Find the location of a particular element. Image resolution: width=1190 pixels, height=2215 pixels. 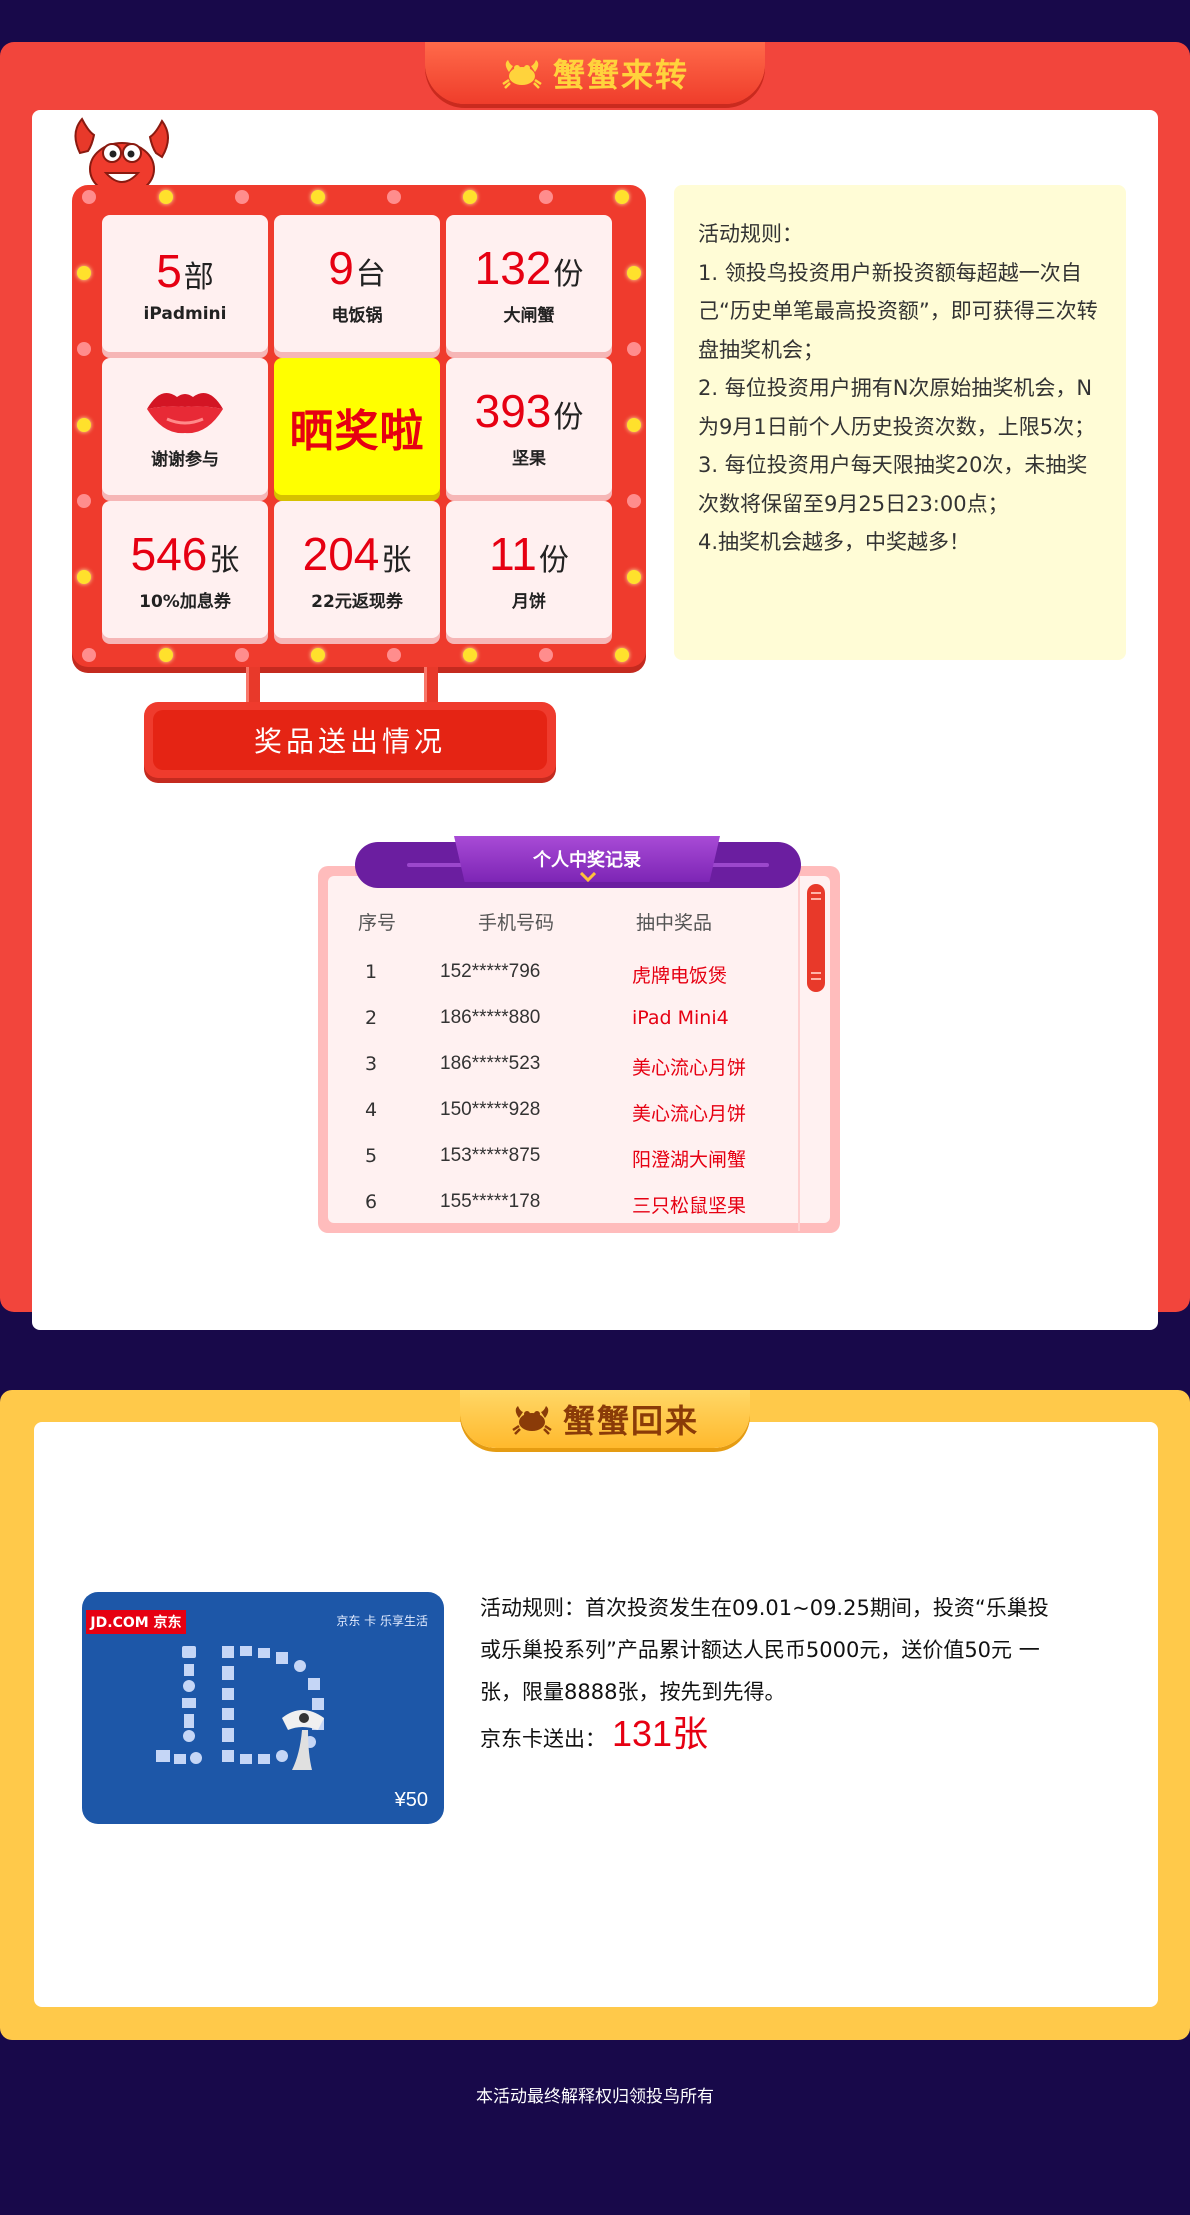

row-index: 3 is located at coordinates (371, 1064).